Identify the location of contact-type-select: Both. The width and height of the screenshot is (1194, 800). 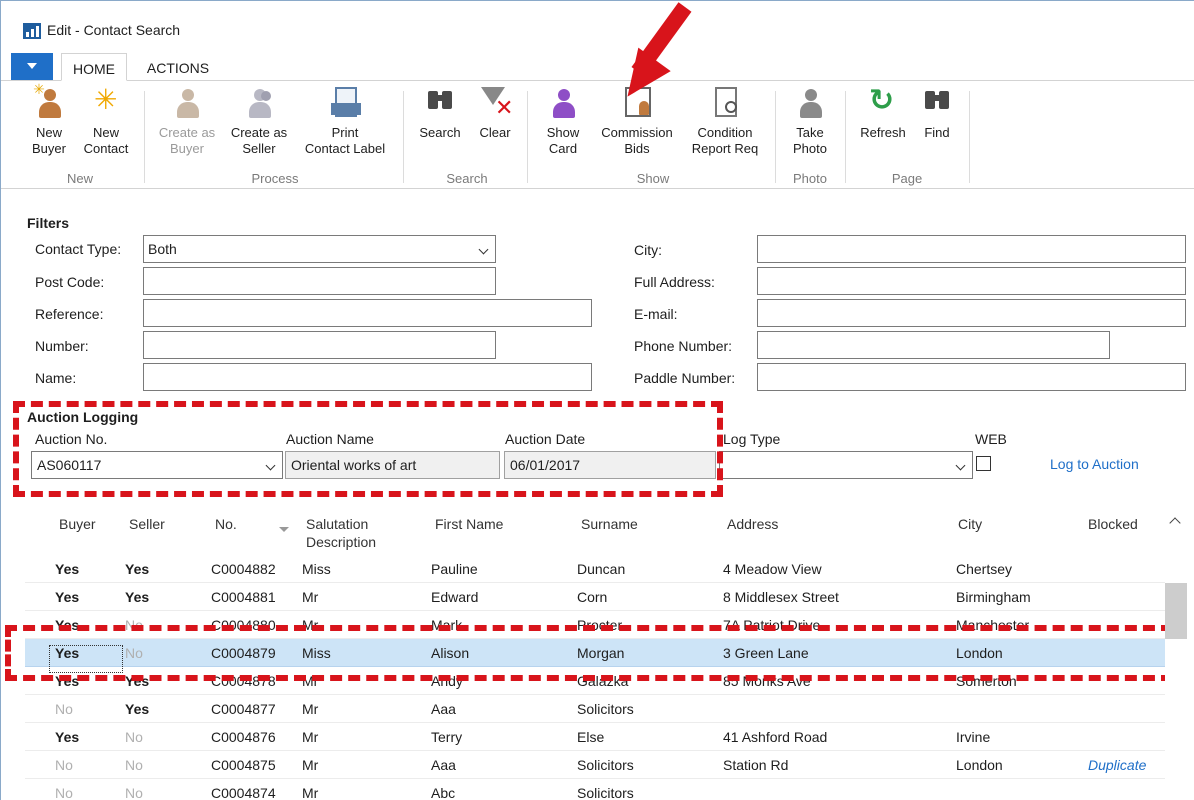
(319, 249).